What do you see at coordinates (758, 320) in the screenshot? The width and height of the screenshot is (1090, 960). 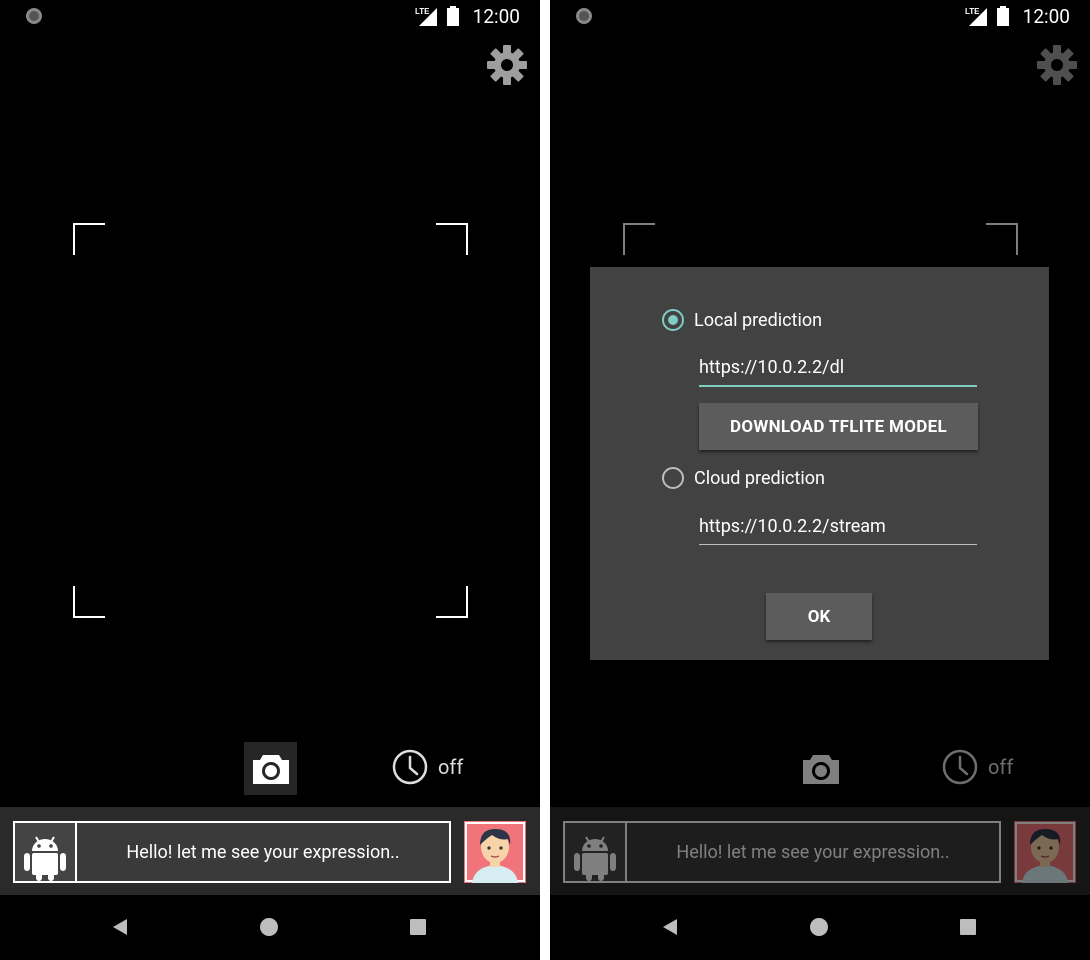 I see `local-prediction-label: Local prediction` at bounding box center [758, 320].